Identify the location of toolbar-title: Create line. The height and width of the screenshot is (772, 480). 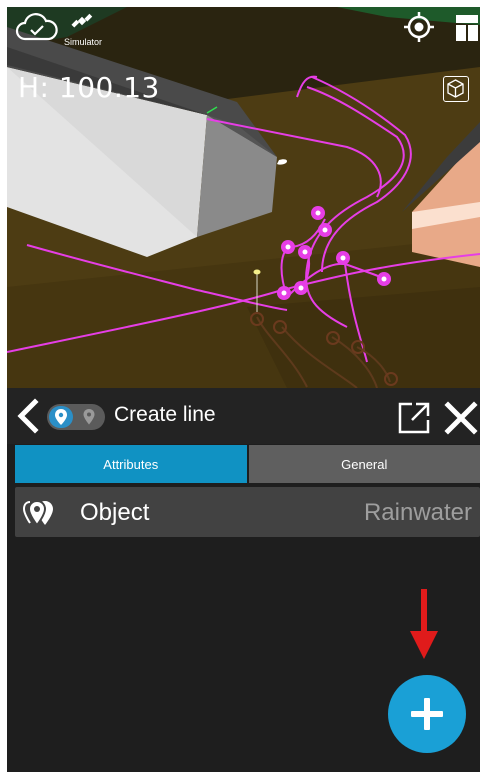
(165, 414).